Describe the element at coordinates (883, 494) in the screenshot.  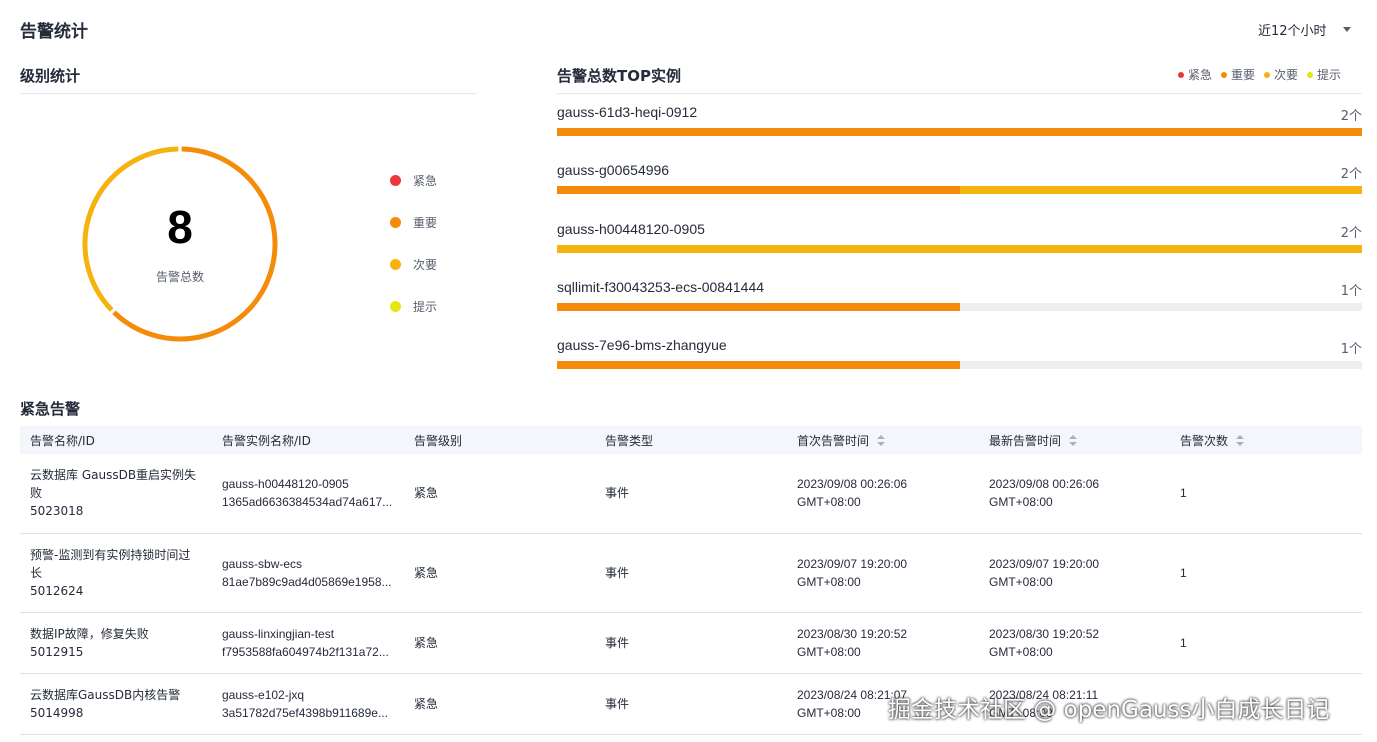
I see `cell-first-time: 2023/09/08 00:26:06 GMT+08:00` at that location.